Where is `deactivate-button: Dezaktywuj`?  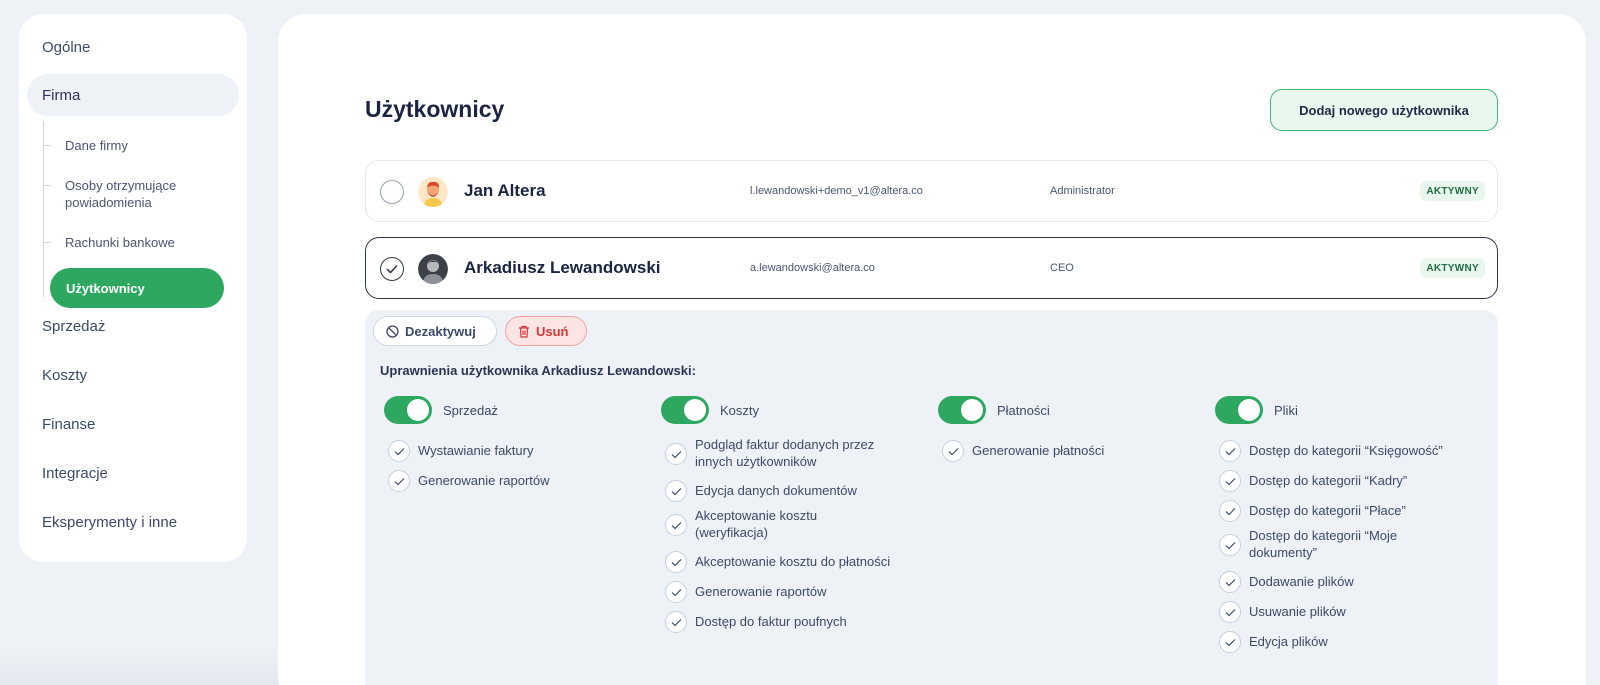
deactivate-button: Dezaktywuj is located at coordinates (435, 331).